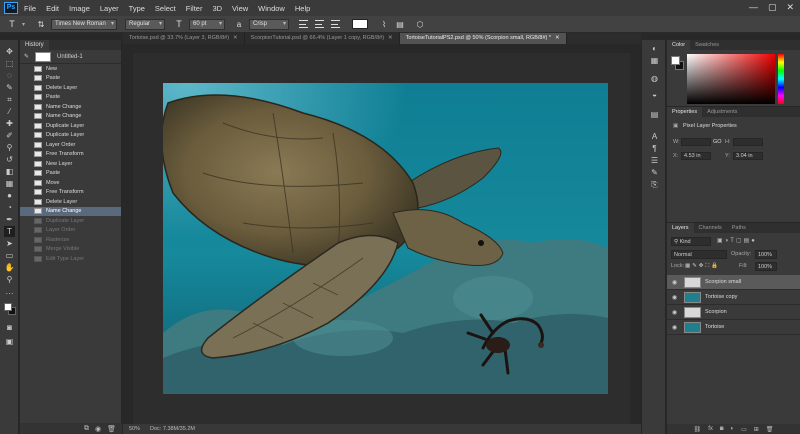 The height and width of the screenshot is (434, 800). I want to click on tab-layers: Layers, so click(680, 228).